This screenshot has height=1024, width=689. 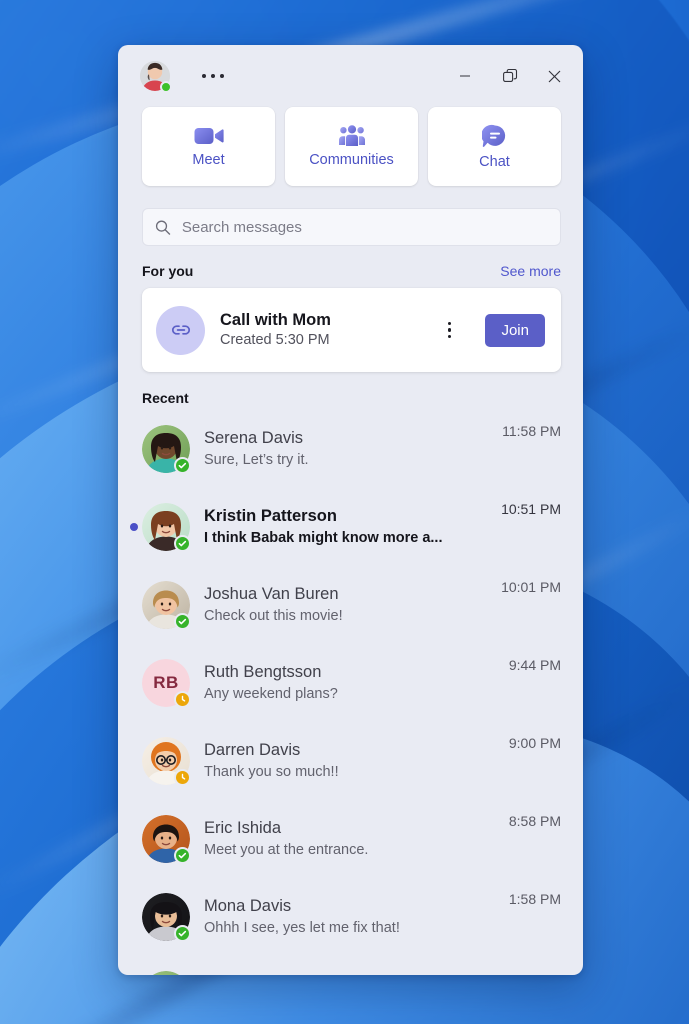 I want to click on chat-button: Chat, so click(x=494, y=146).